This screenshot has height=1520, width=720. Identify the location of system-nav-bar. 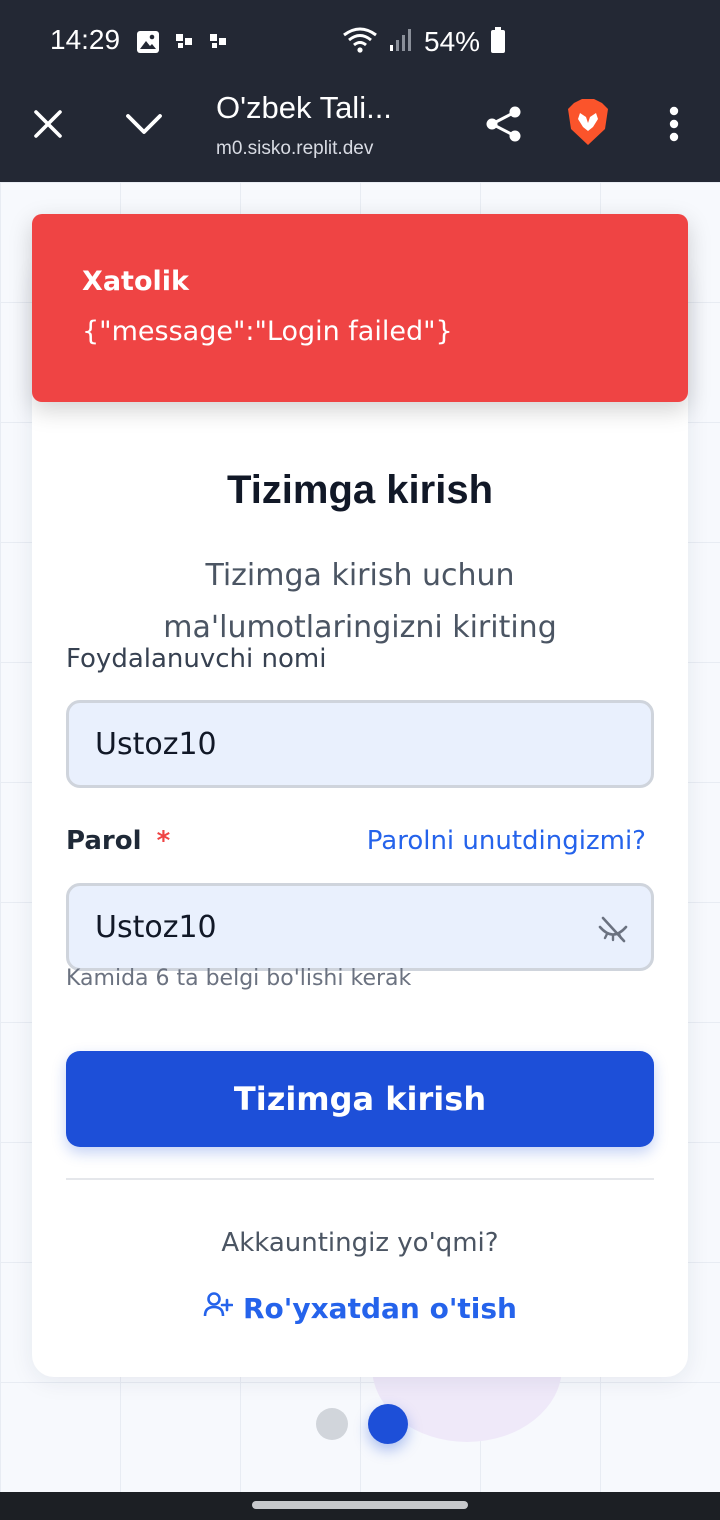
(360, 1506).